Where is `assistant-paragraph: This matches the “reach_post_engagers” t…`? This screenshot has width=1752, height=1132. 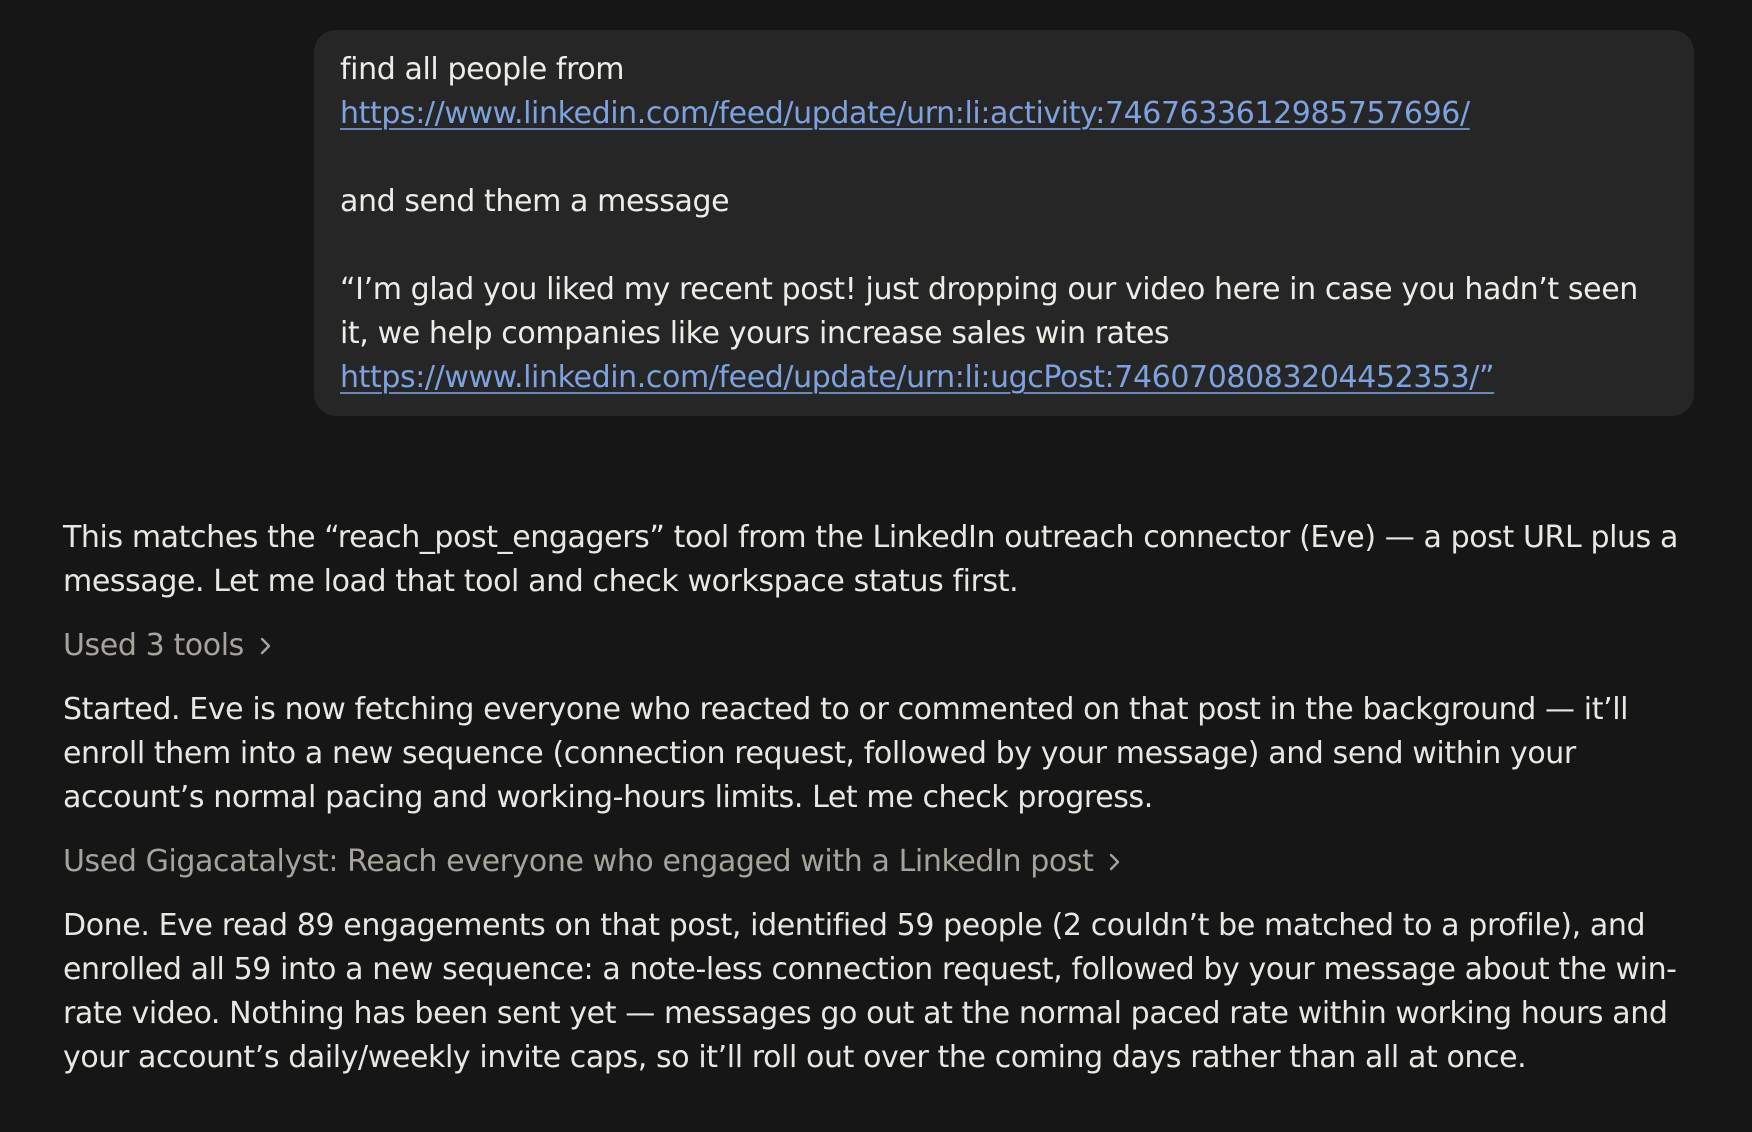
assistant-paragraph: This matches the “reach_post_engagers” t… is located at coordinates (870, 559).